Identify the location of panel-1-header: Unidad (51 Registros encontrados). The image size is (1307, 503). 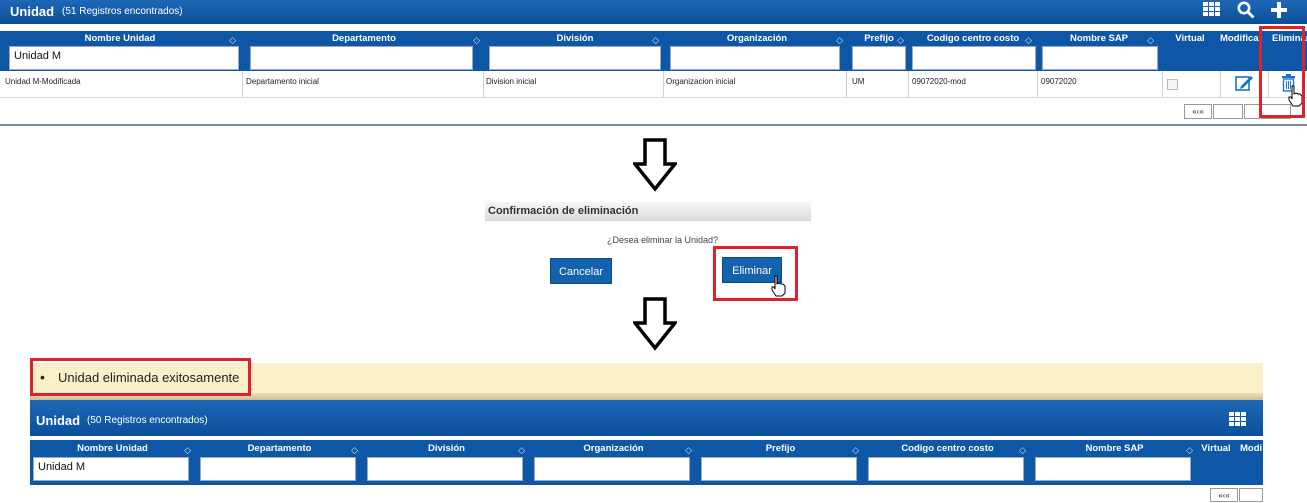
(653, 12).